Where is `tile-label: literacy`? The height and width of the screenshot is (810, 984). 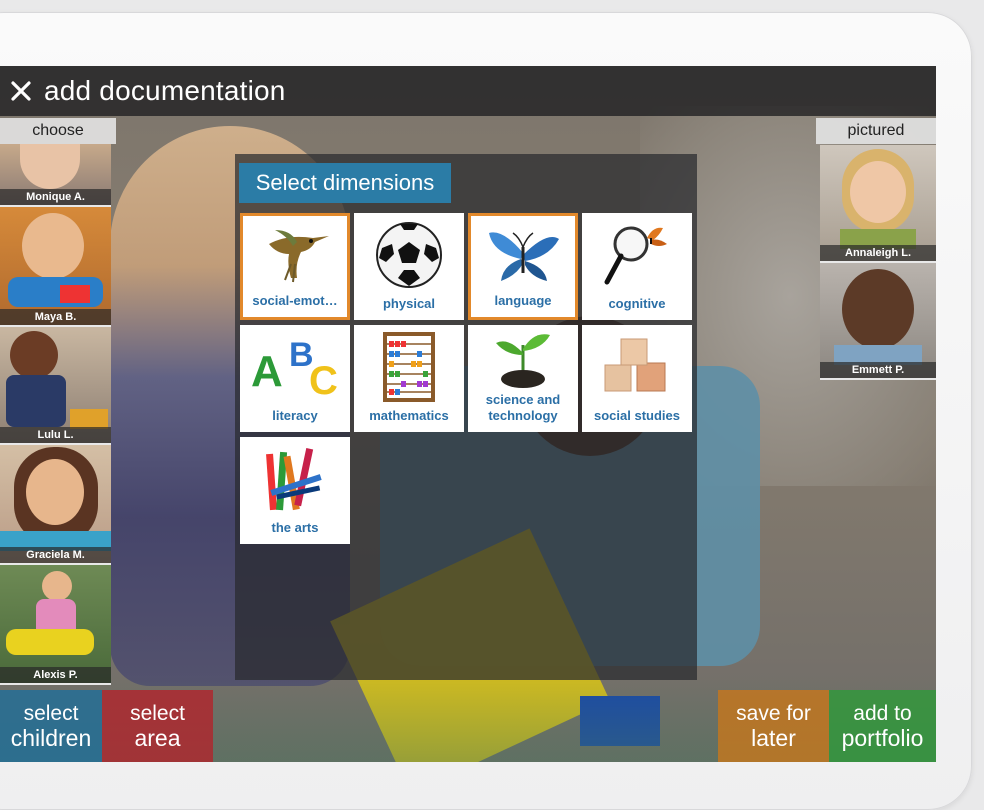 tile-label: literacy is located at coordinates (295, 415).